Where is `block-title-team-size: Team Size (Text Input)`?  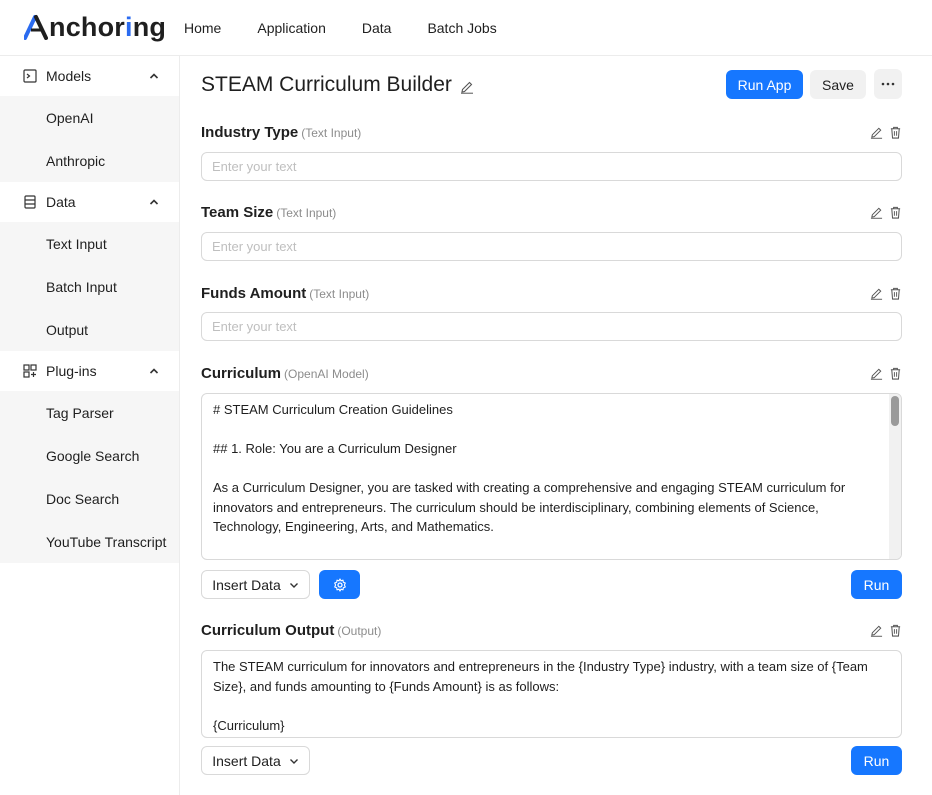
block-title-team-size: Team Size (Text Input) is located at coordinates (268, 212).